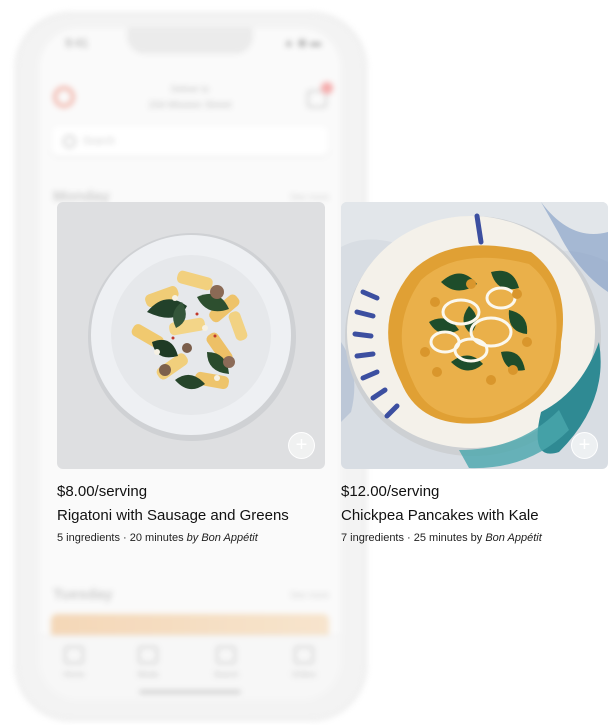  What do you see at coordinates (390, 491) in the screenshot?
I see `recipe-price: $12.00/serving` at bounding box center [390, 491].